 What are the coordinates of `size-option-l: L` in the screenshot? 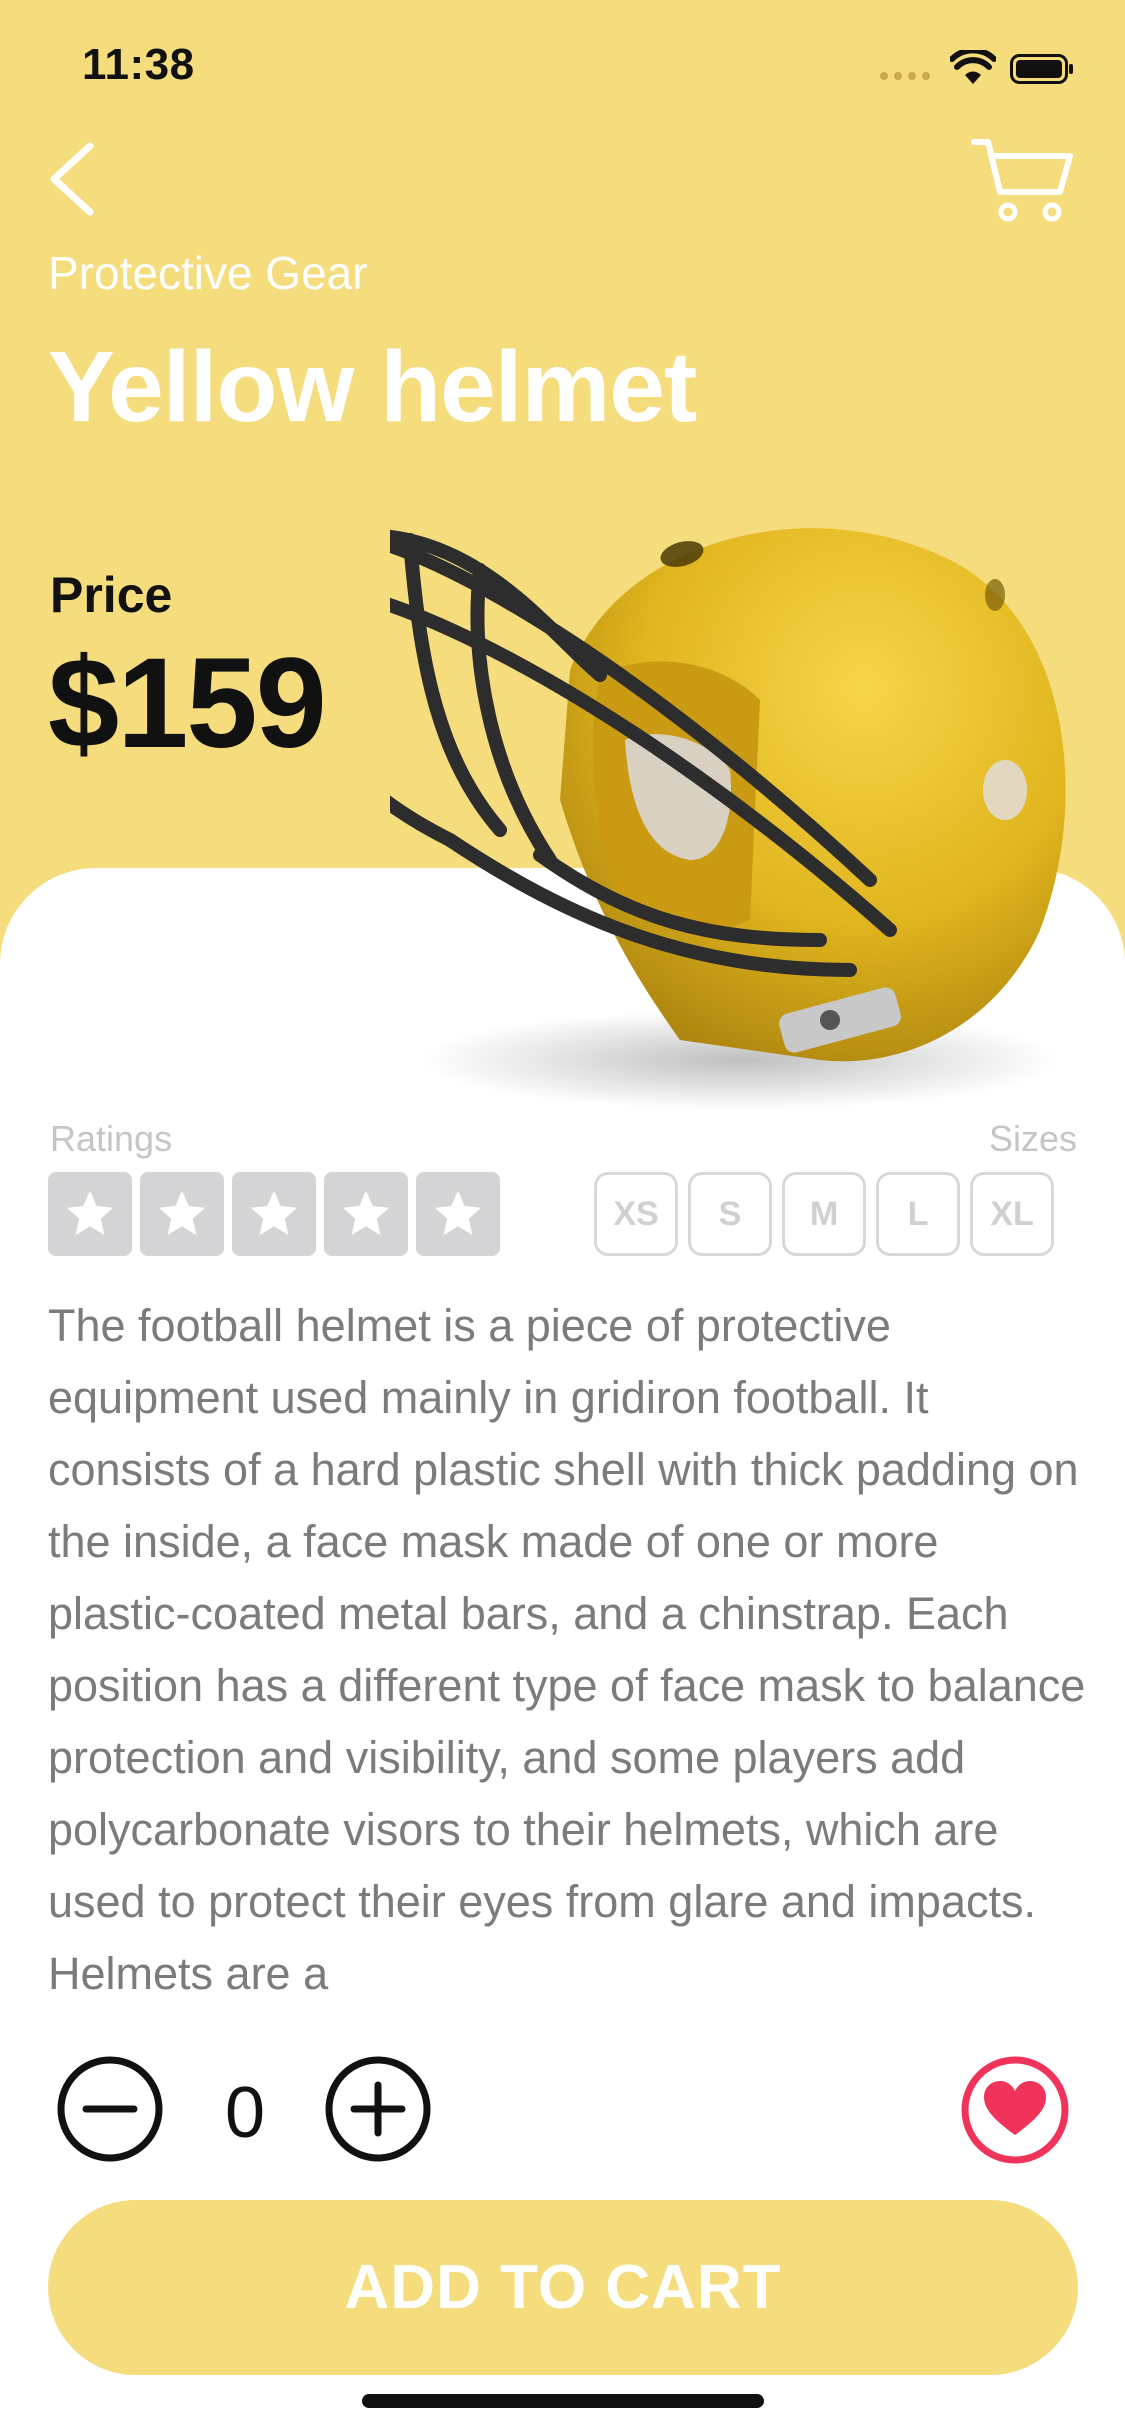 It's located at (918, 1214).